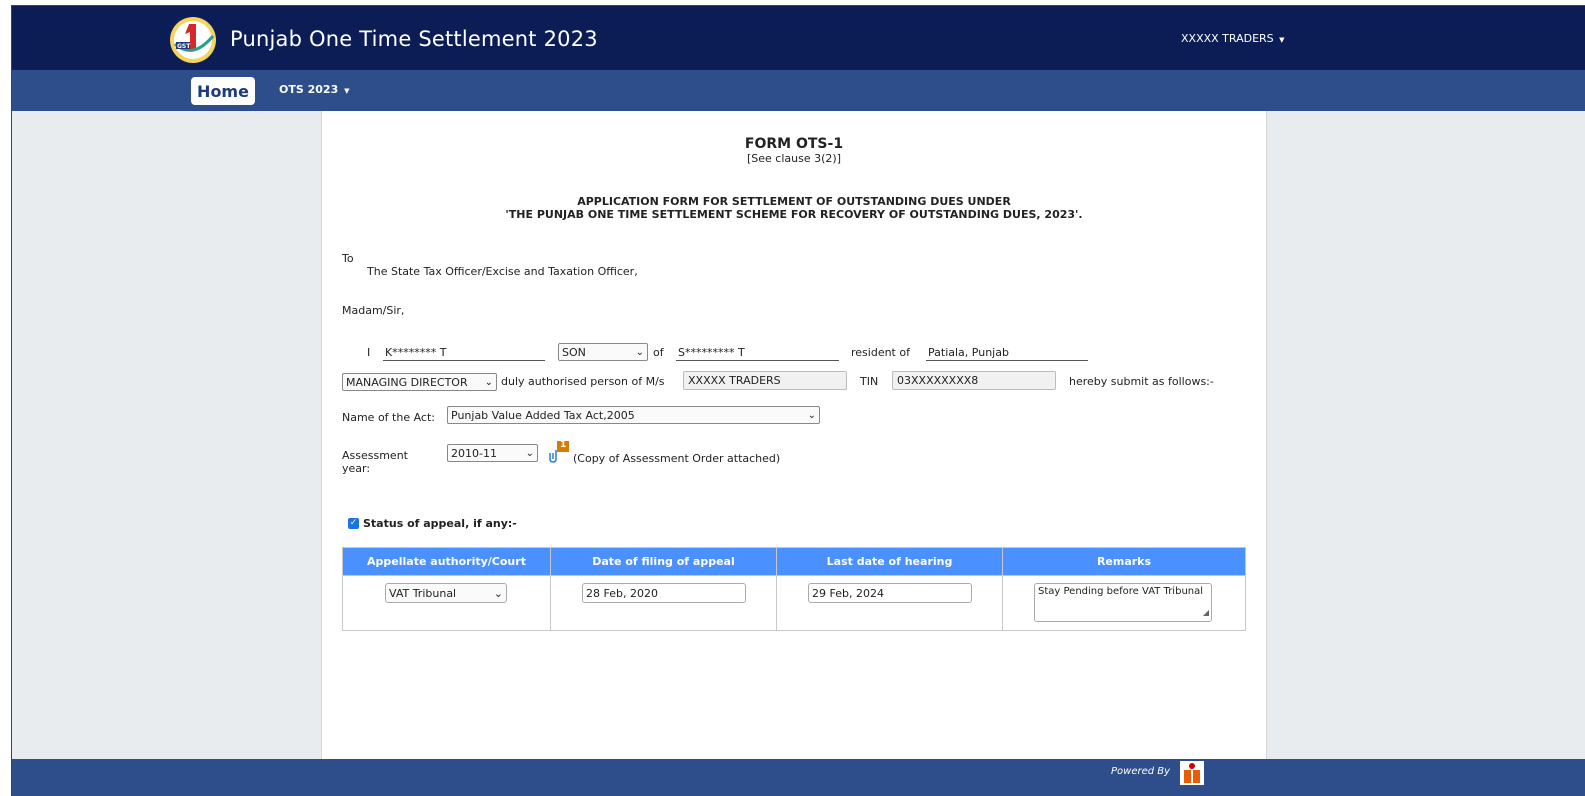 The image size is (1585, 796). What do you see at coordinates (664, 593) in the screenshot?
I see `filing-date-input: 28 Feb, 2020` at bounding box center [664, 593].